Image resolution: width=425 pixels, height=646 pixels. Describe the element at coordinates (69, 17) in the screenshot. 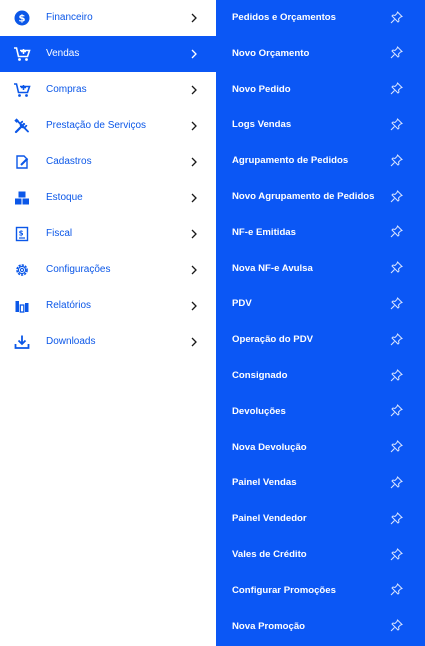

I see `menu-item-label: Financeiro` at that location.